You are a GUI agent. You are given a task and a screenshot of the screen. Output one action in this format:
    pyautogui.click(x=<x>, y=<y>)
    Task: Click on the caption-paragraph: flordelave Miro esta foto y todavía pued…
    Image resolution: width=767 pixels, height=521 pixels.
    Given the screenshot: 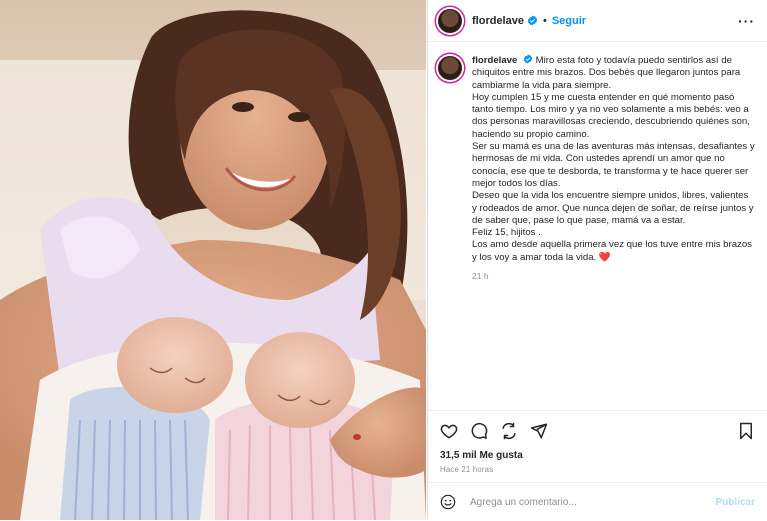 What is the action you would take?
    pyautogui.click(x=613, y=73)
    